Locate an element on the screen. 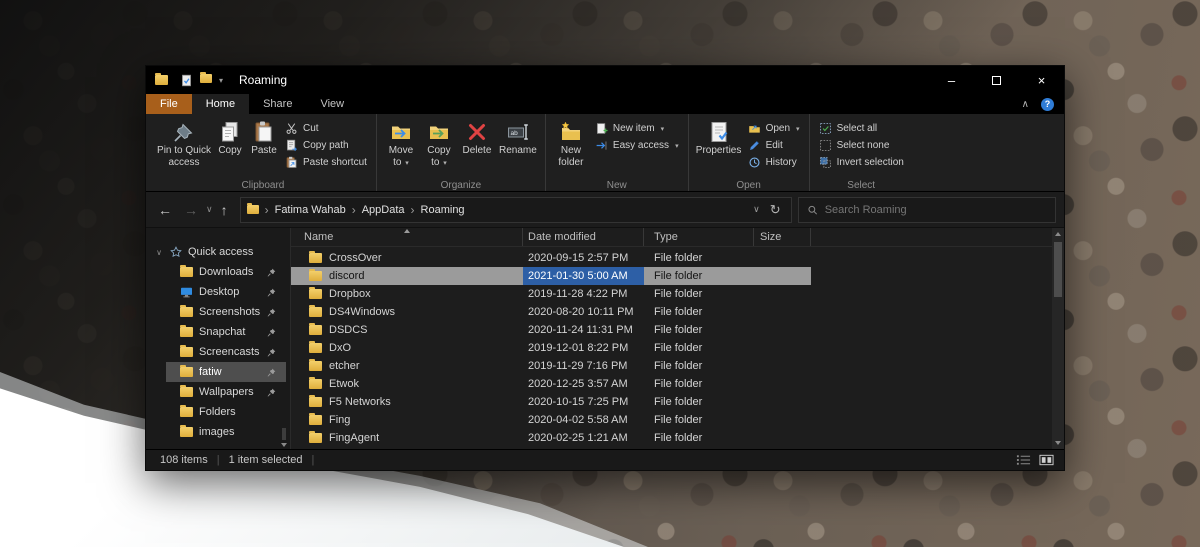 The width and height of the screenshot is (1200, 547). title-bar: ▾ Roaming – × is located at coordinates (605, 80).